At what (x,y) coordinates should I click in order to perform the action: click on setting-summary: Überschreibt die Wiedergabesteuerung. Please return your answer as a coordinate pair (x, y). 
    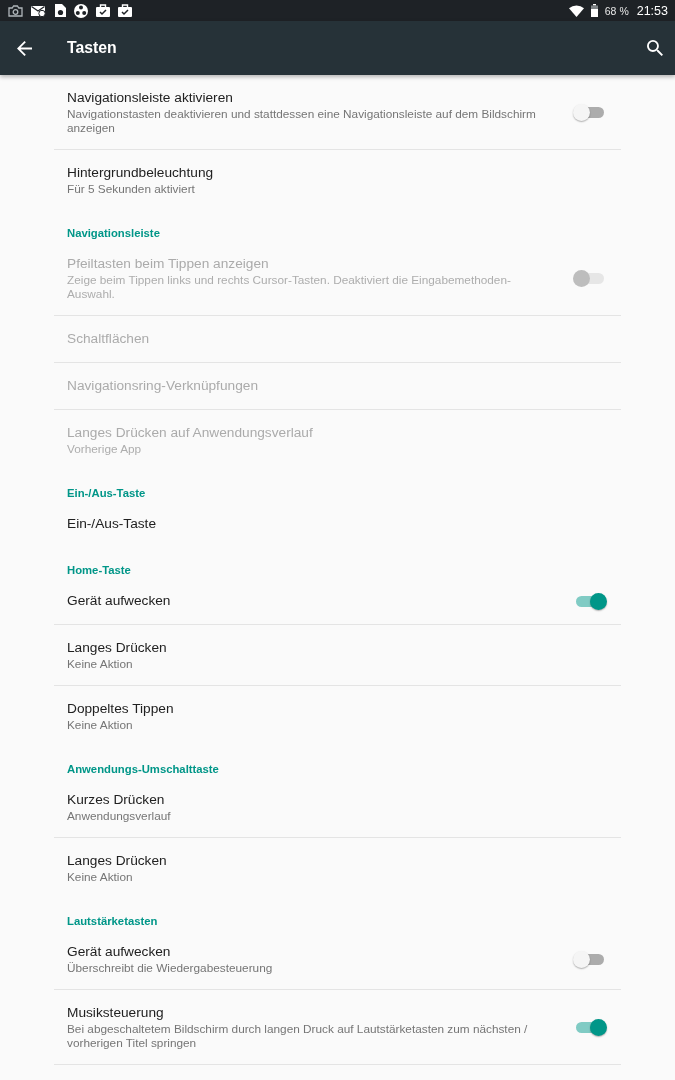
    Looking at the image, I should click on (170, 968).